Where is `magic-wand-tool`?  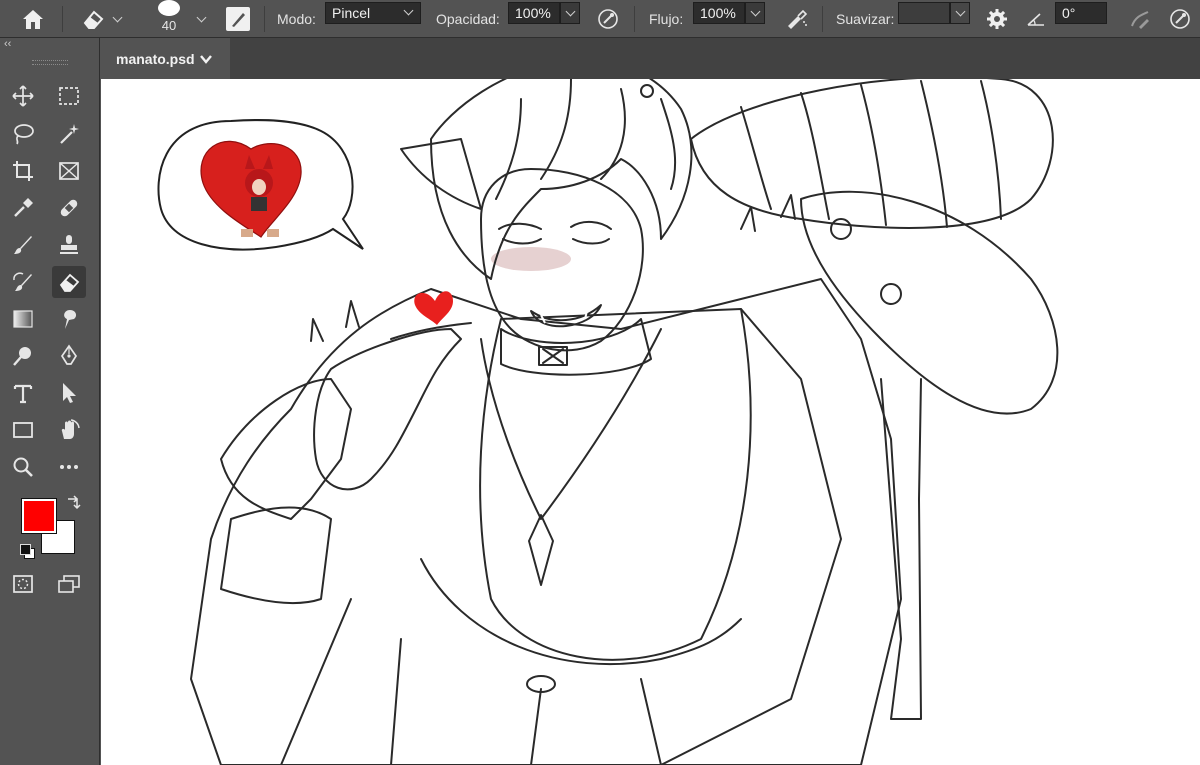
magic-wand-tool is located at coordinates (69, 134).